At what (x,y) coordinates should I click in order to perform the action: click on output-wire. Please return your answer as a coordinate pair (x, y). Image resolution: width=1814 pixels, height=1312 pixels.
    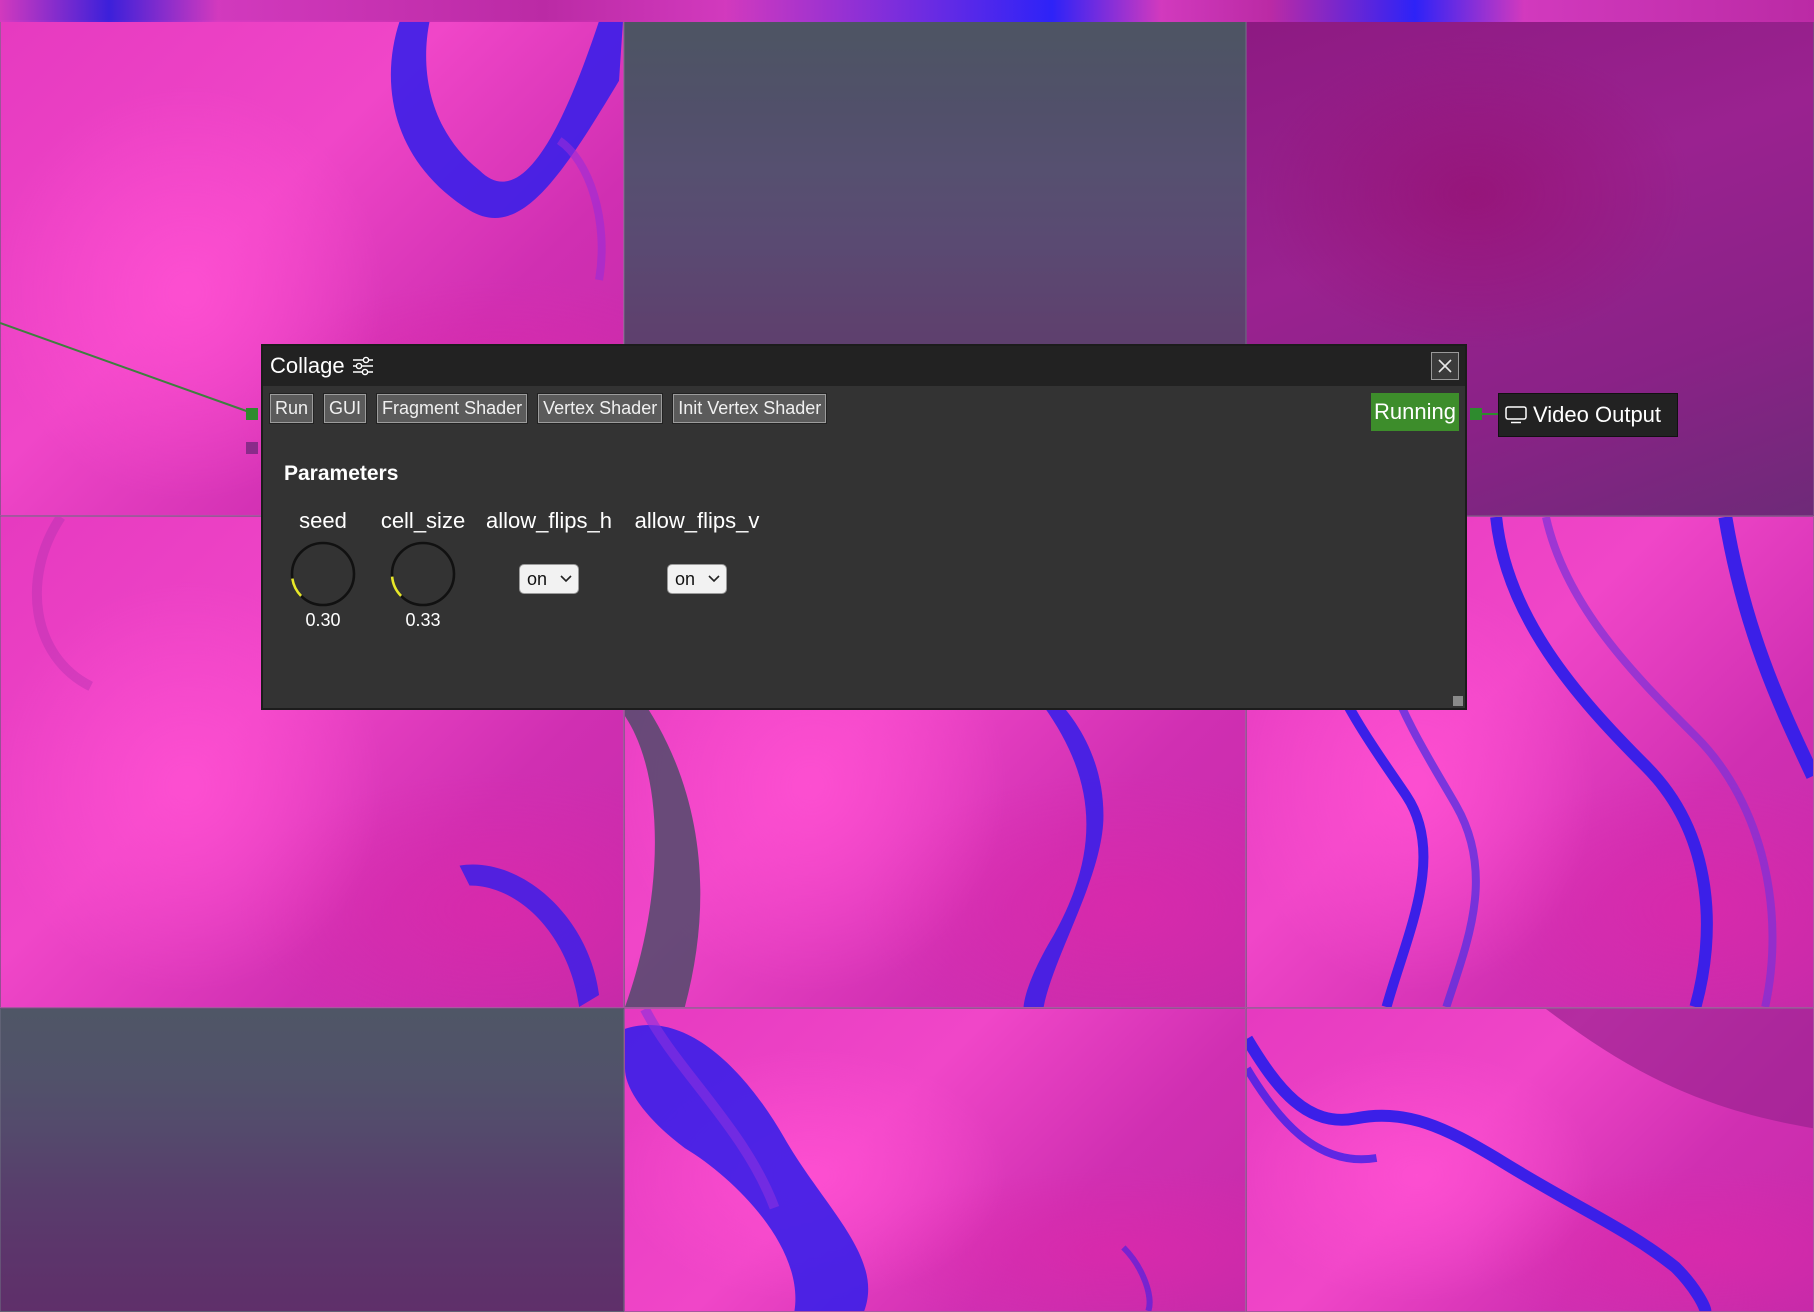
    Looking at the image, I should click on (1490, 414).